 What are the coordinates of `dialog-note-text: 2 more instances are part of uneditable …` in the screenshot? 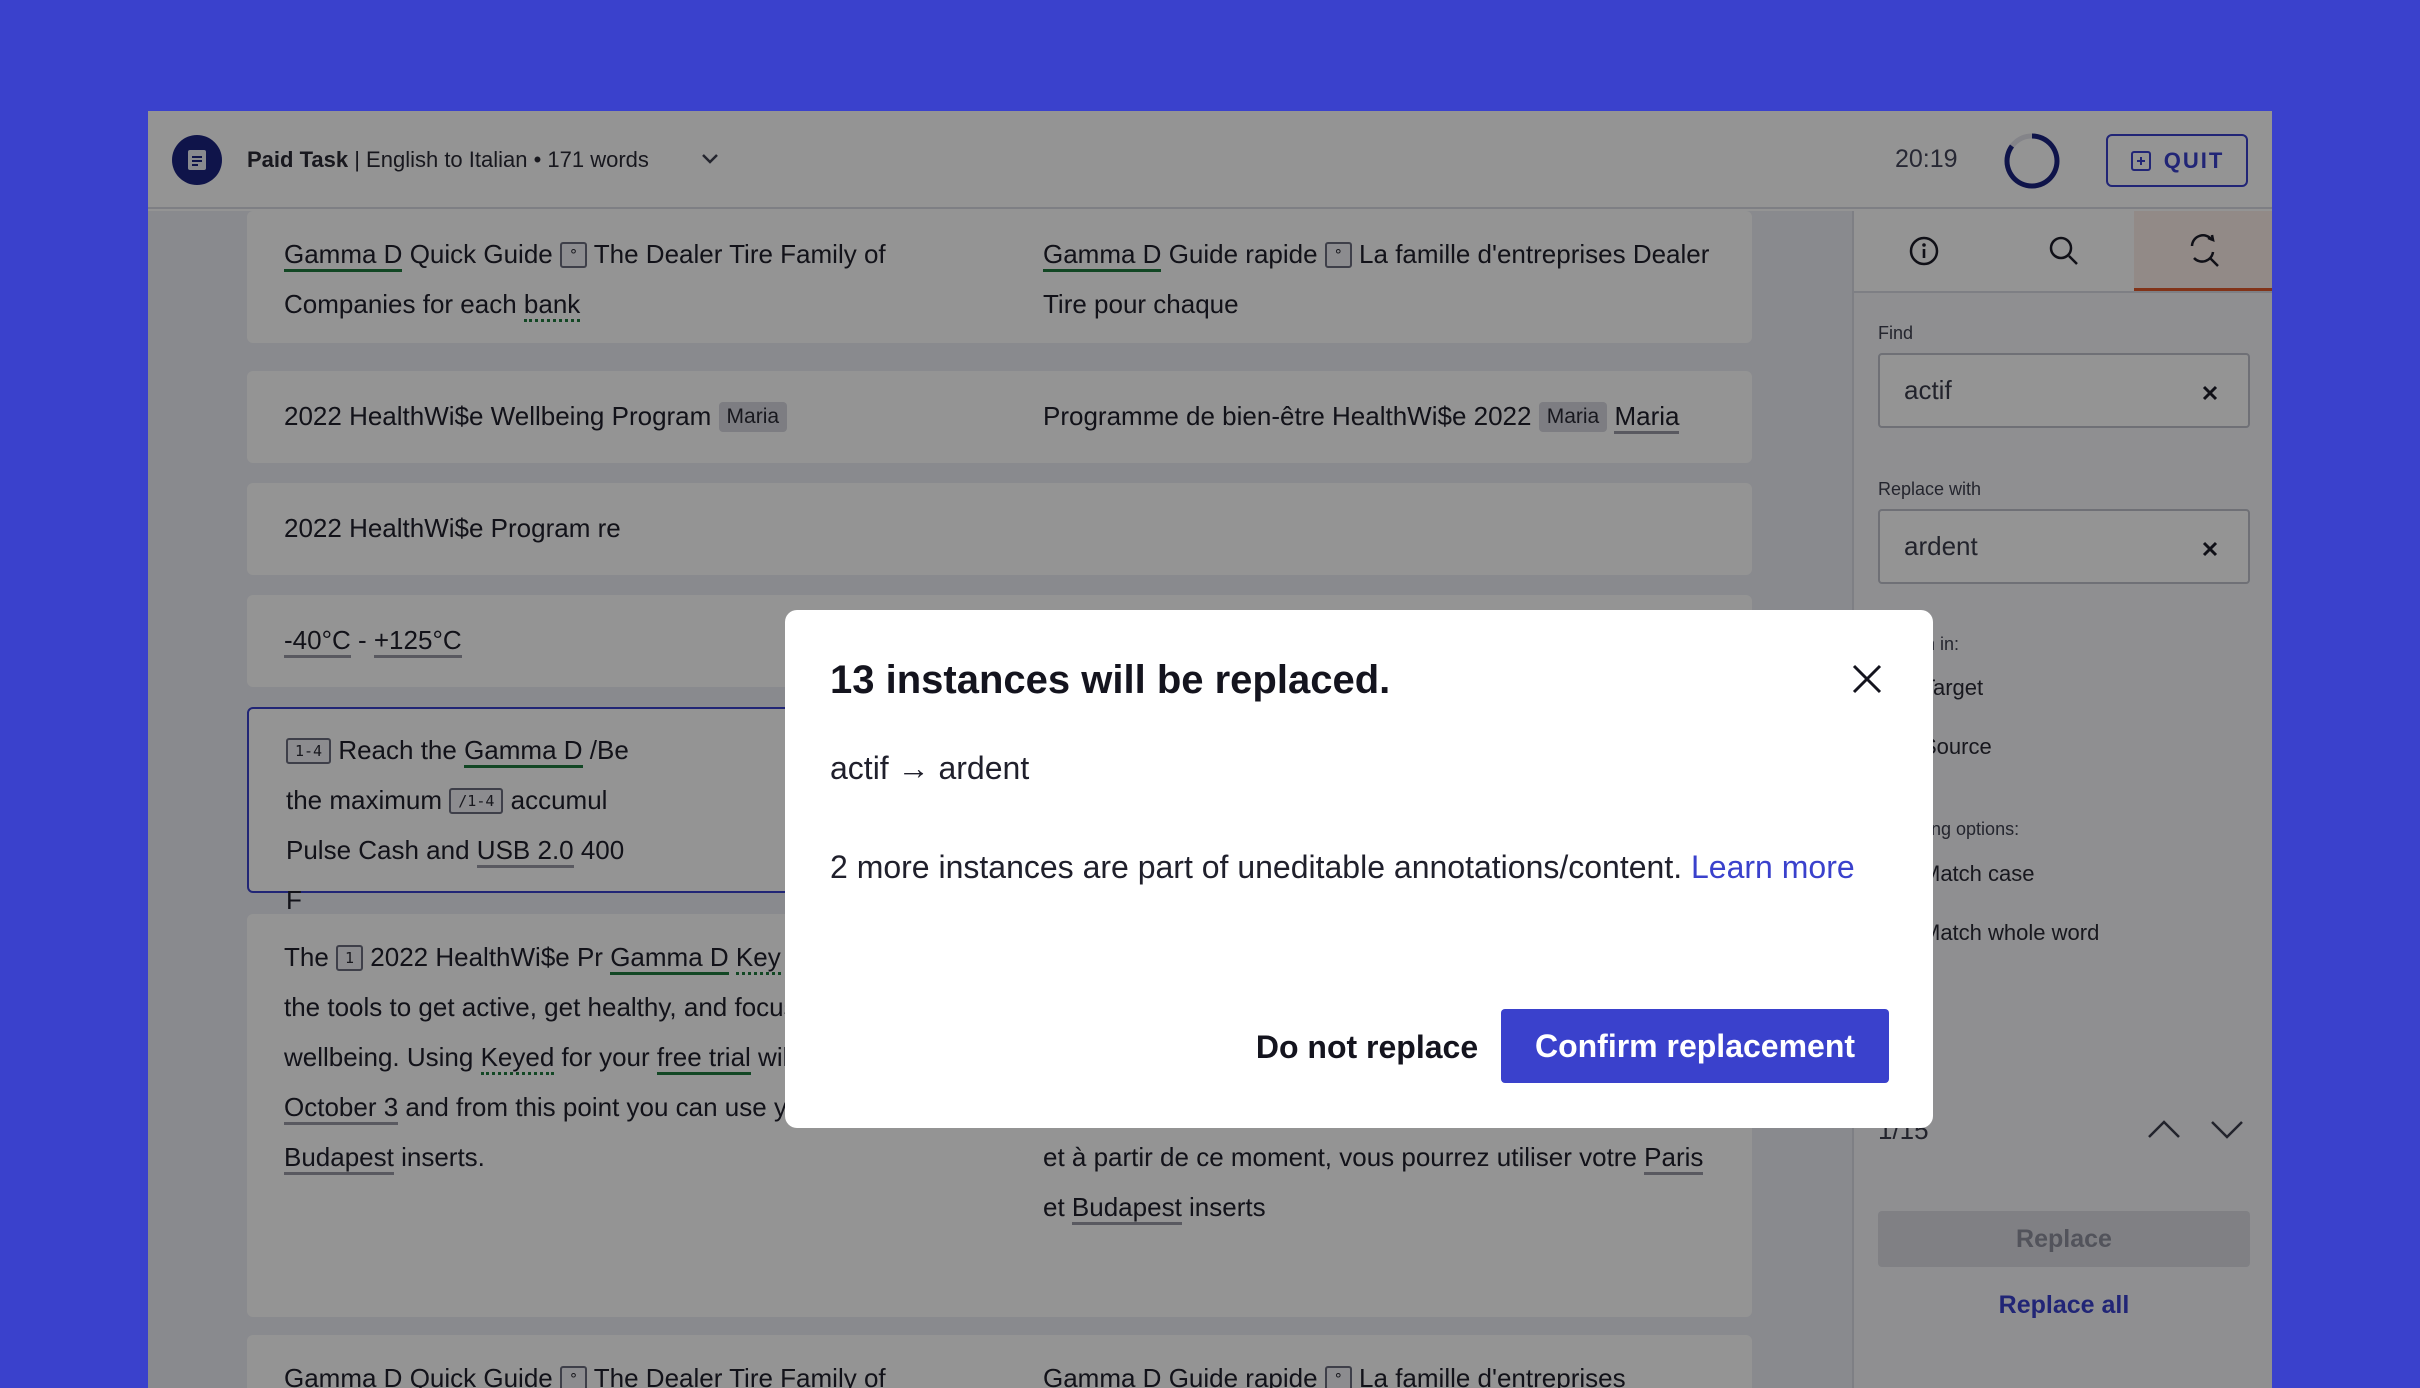 It's located at (1260, 867).